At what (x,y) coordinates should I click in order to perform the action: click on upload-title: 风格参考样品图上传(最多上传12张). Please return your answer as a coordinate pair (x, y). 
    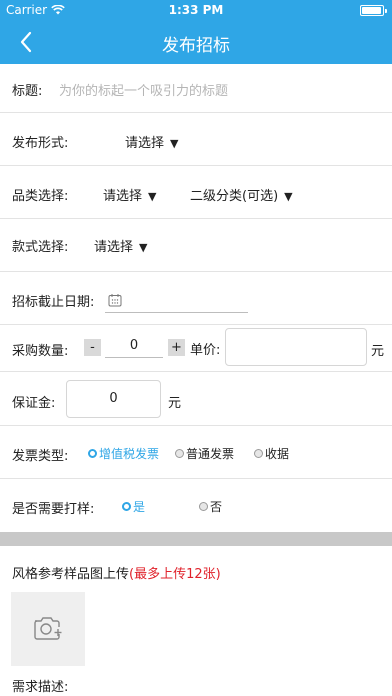
    Looking at the image, I should click on (116, 572).